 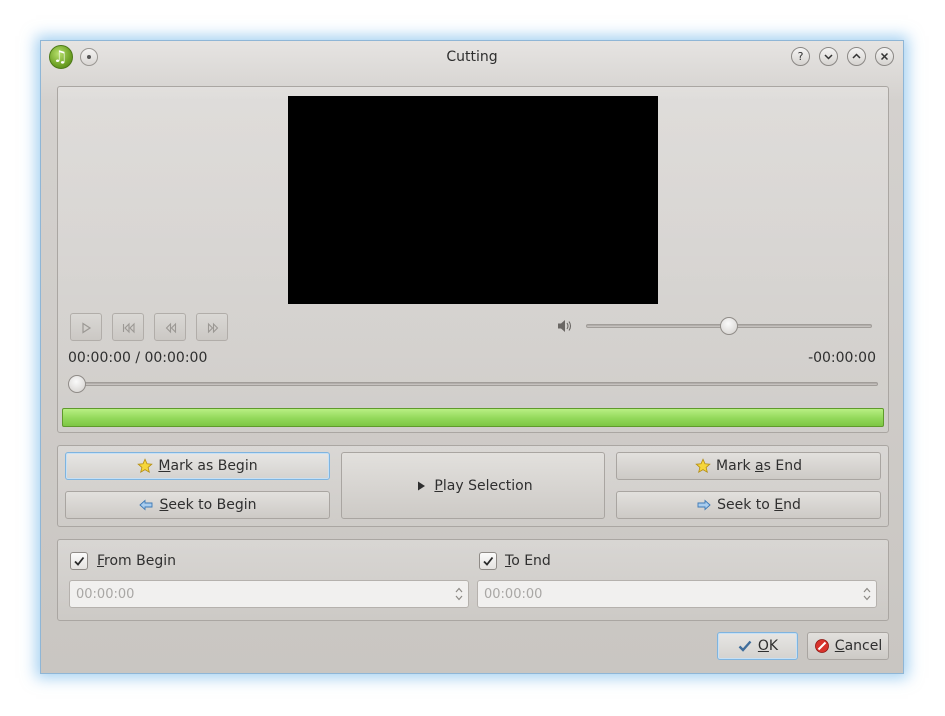 What do you see at coordinates (138, 358) in the screenshot?
I see `time-position: 00:00:00 / 00:00:00` at bounding box center [138, 358].